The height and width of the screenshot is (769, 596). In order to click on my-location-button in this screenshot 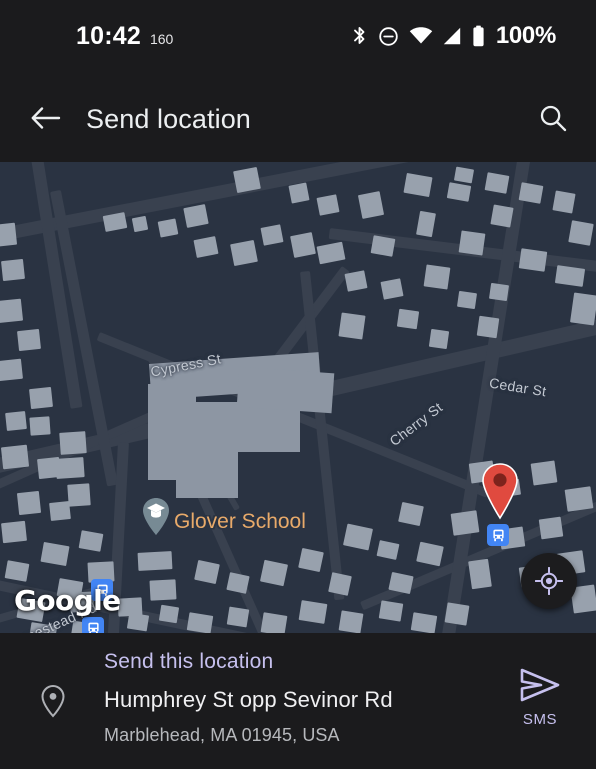, I will do `click(549, 581)`.